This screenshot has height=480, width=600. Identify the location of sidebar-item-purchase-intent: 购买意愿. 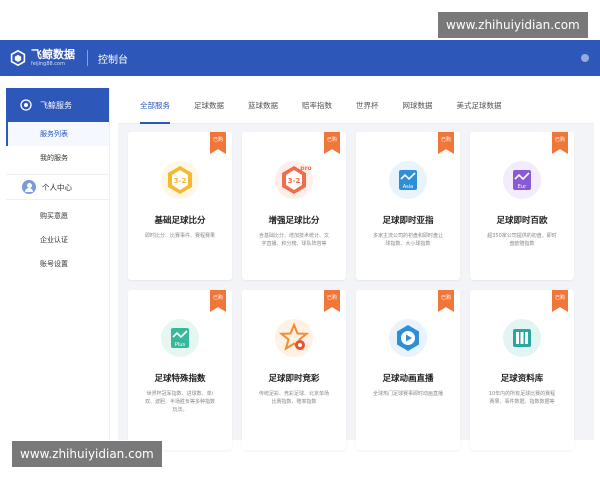
(57, 216).